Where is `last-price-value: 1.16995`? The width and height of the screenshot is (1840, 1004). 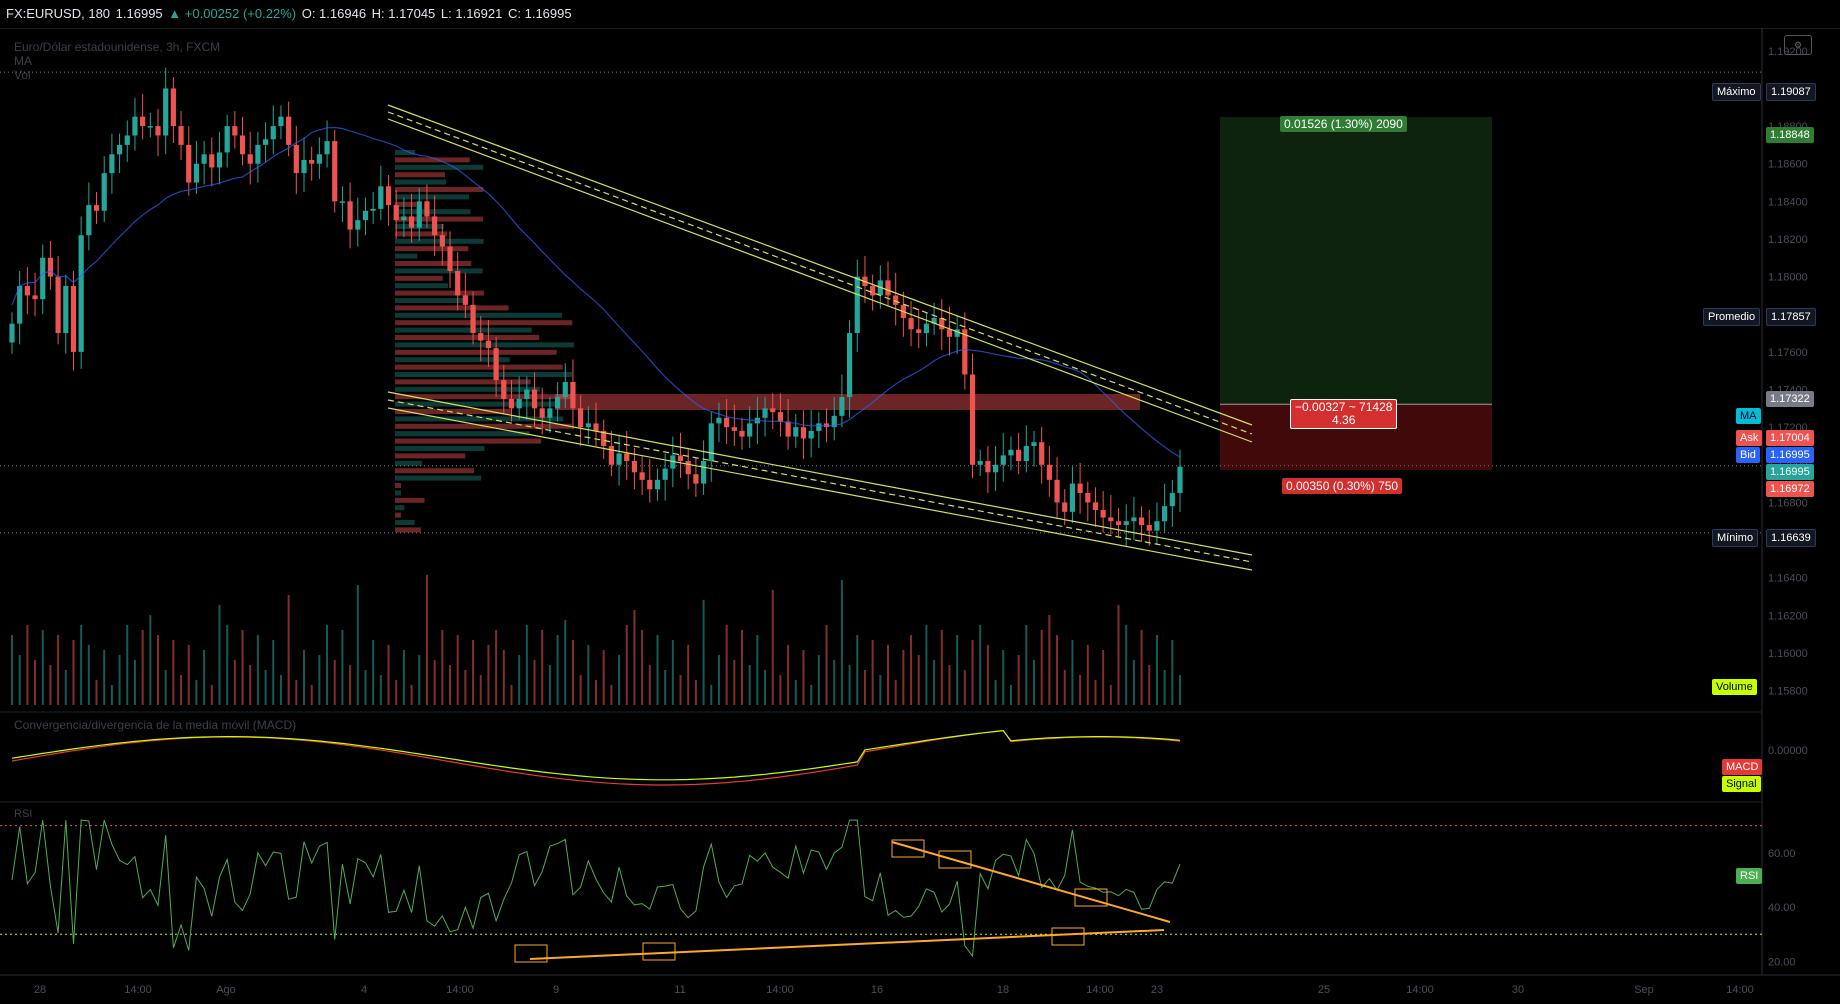 last-price-value: 1.16995 is located at coordinates (1790, 472).